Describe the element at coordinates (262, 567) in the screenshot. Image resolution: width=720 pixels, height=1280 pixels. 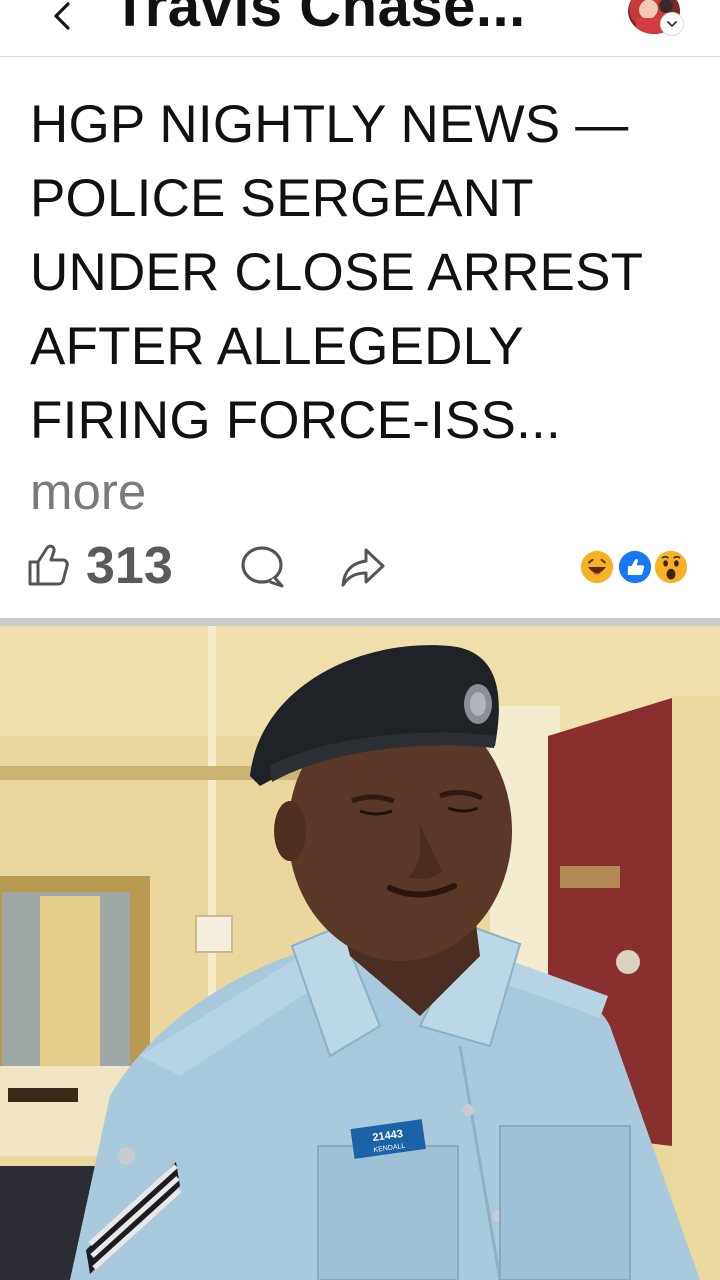
I see `comment-icon` at that location.